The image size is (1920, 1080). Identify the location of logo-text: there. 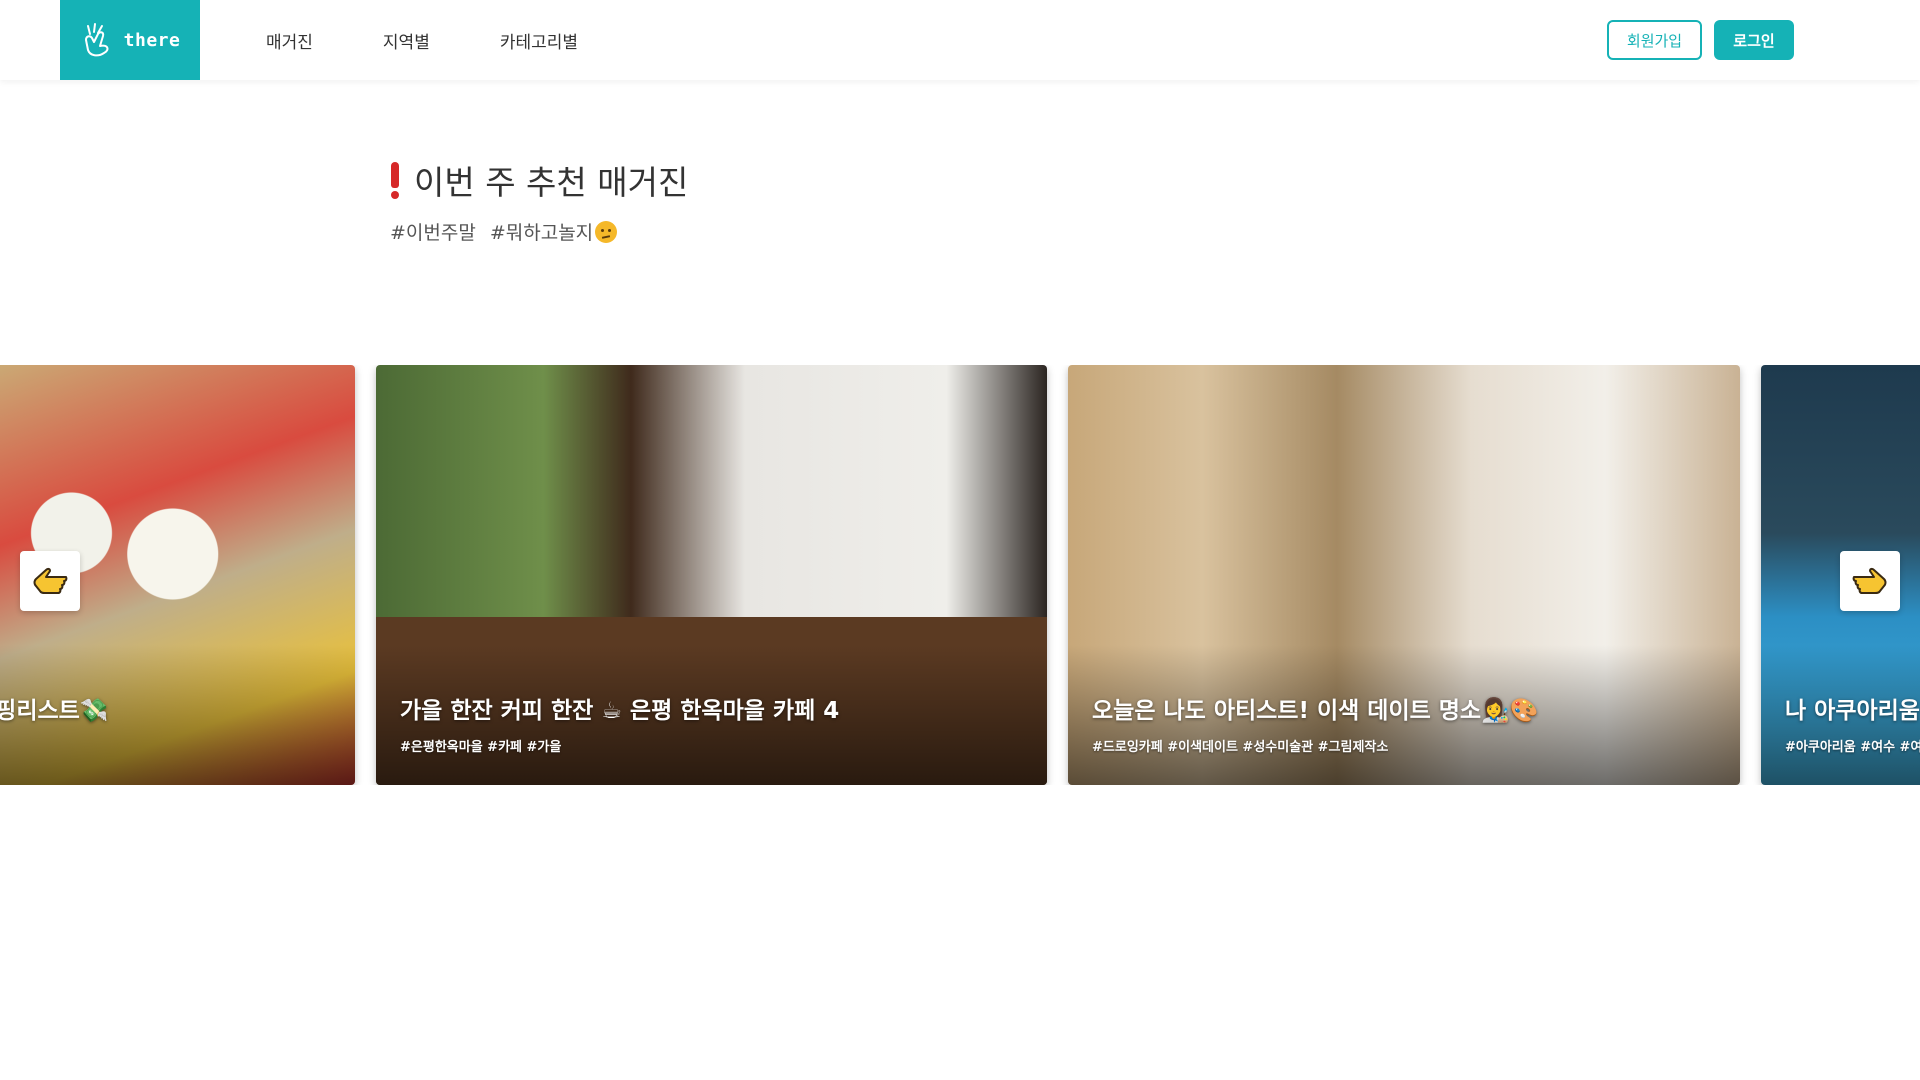
(152, 40).